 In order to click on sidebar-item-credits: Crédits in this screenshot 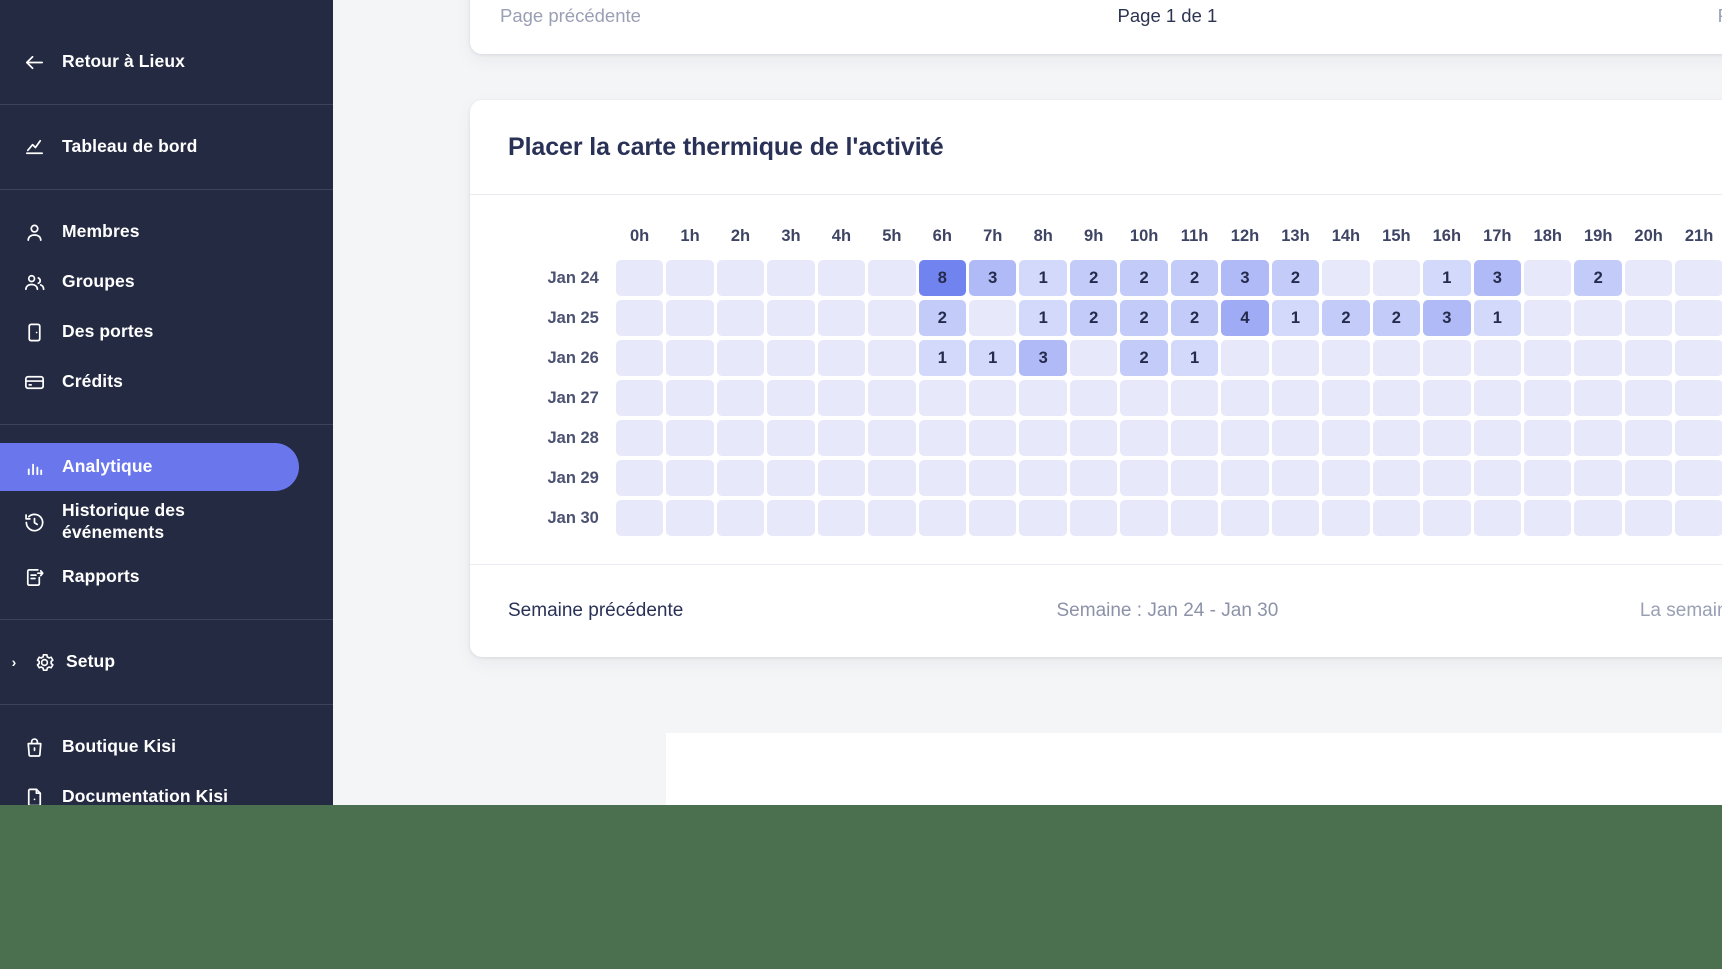, I will do `click(149, 382)`.